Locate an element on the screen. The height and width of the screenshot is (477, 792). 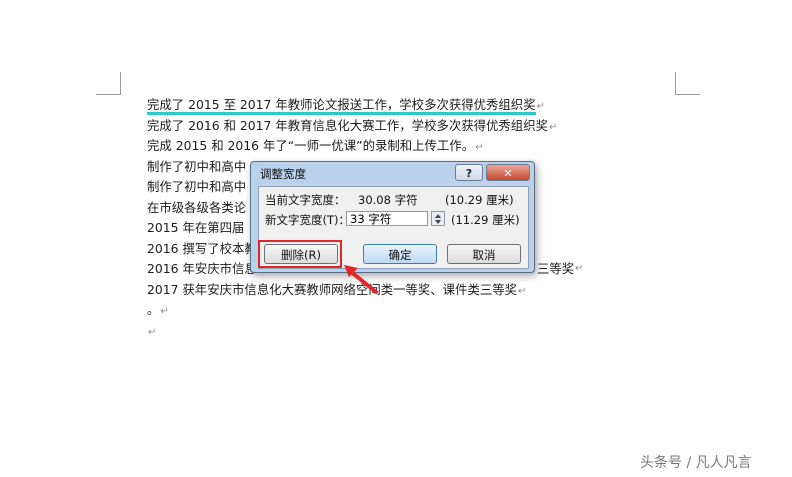
new-width-input: 33 字符 is located at coordinates (387, 218).